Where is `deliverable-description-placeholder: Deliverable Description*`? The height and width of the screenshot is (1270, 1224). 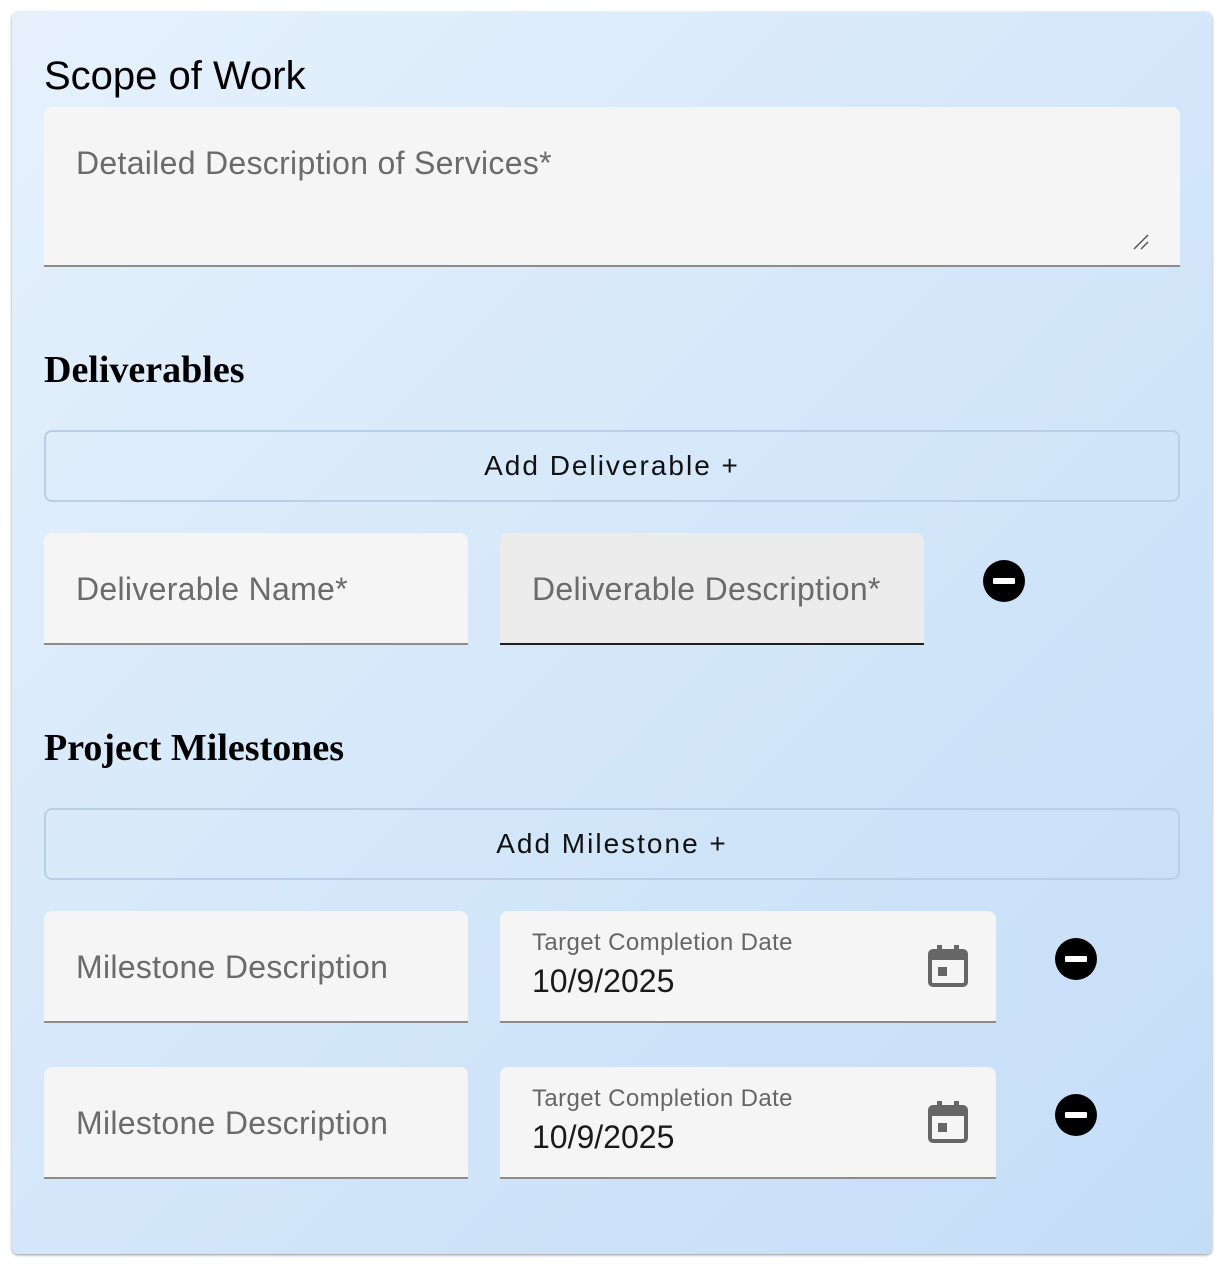 deliverable-description-placeholder: Deliverable Description* is located at coordinates (706, 589).